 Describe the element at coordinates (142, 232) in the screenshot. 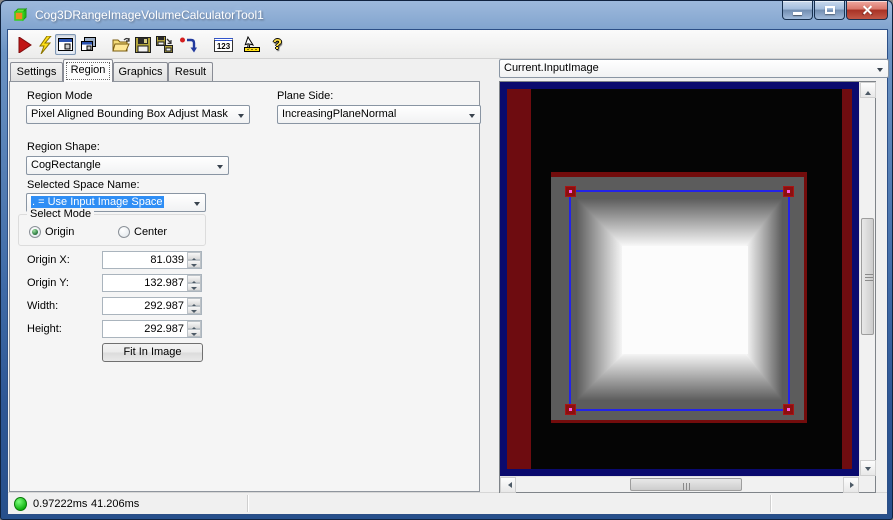

I see `radio-center: Center` at that location.